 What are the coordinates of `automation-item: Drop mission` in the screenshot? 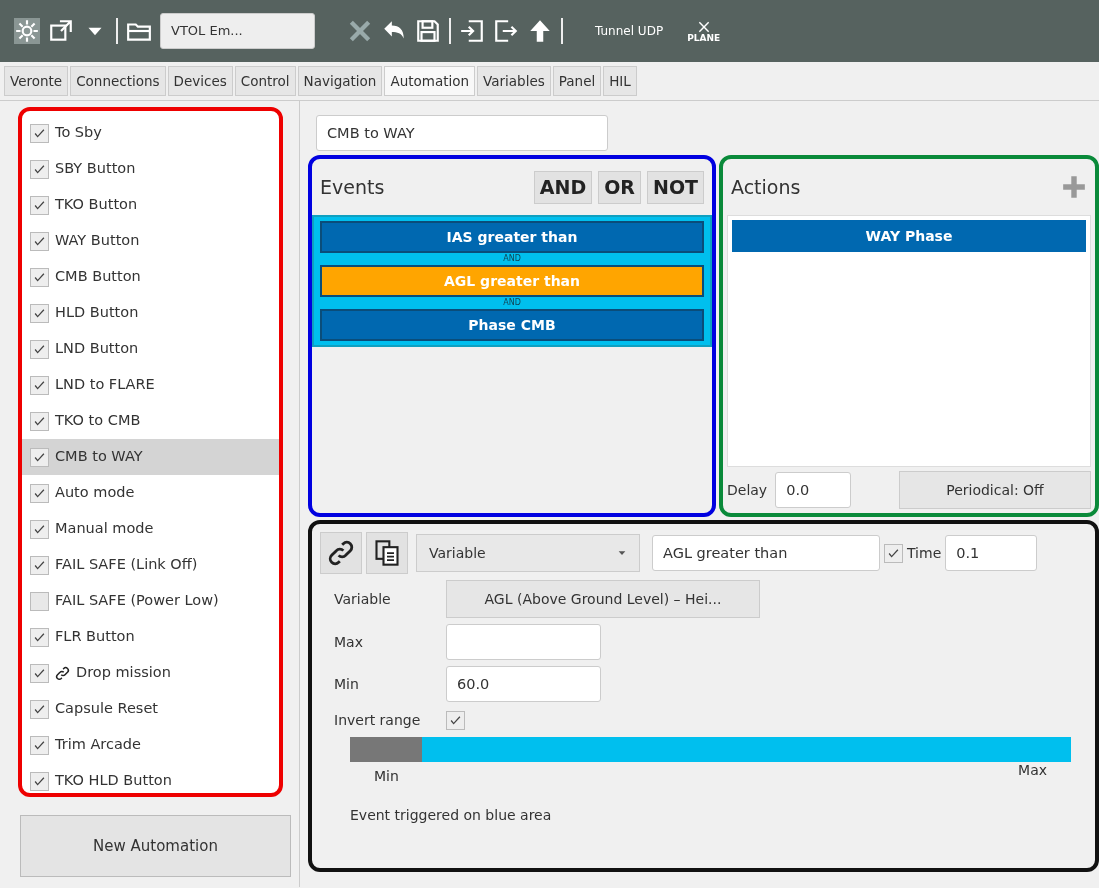 It's located at (150, 673).